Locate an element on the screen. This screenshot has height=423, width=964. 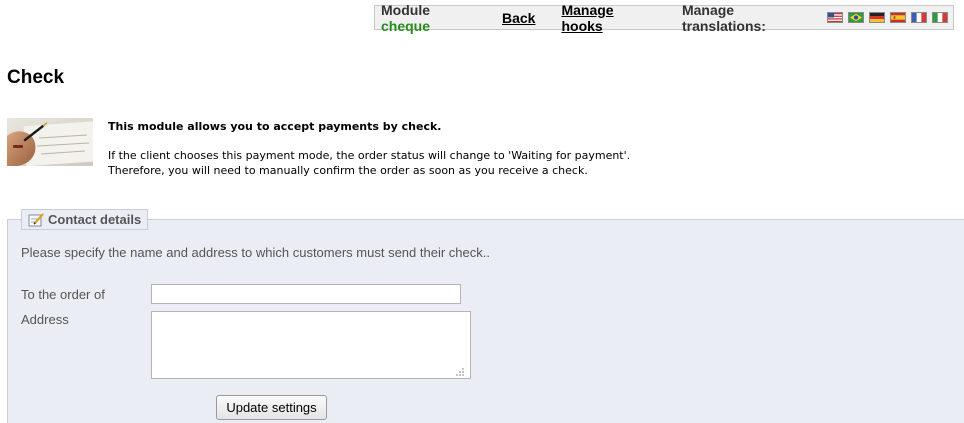
legend-label: Contact details is located at coordinates (95, 219).